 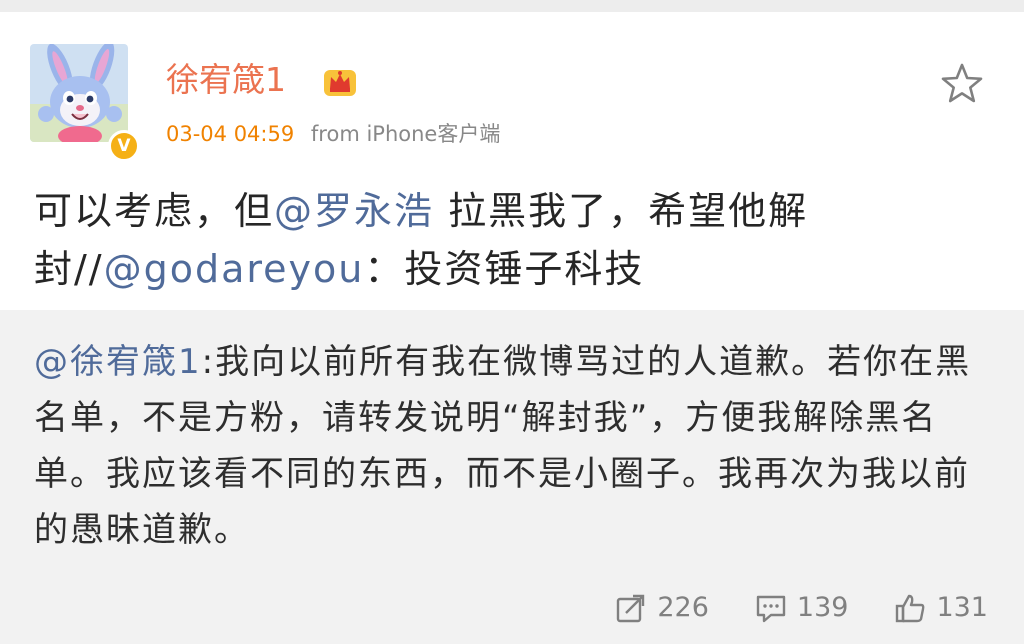 What do you see at coordinates (962, 607) in the screenshot?
I see `like-count: 131` at bounding box center [962, 607].